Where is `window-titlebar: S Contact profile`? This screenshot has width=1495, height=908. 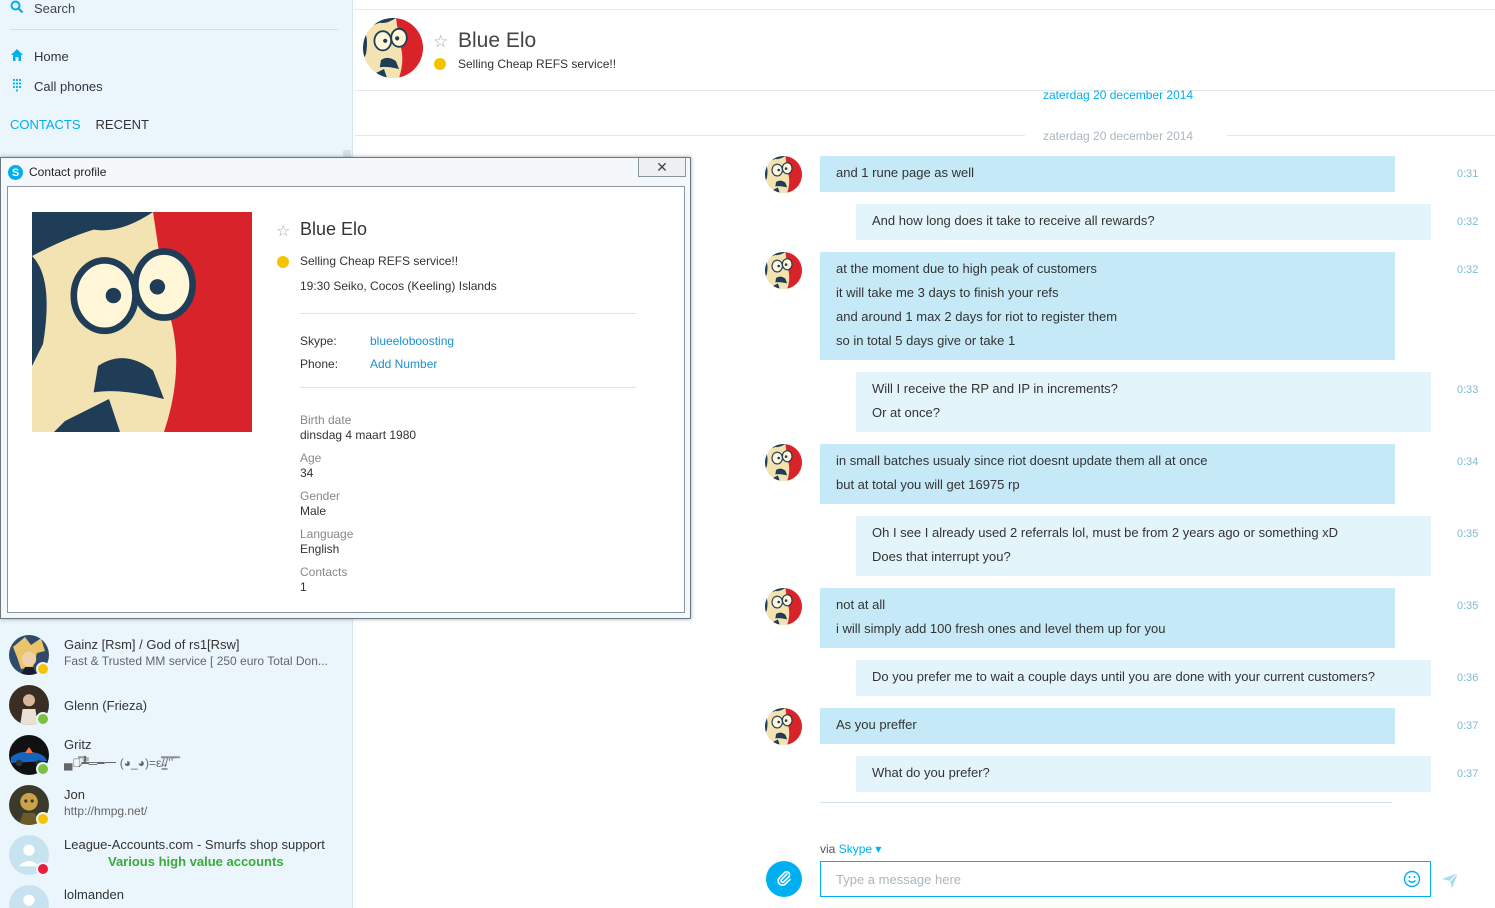
window-titlebar: S Contact profile is located at coordinates (345, 172).